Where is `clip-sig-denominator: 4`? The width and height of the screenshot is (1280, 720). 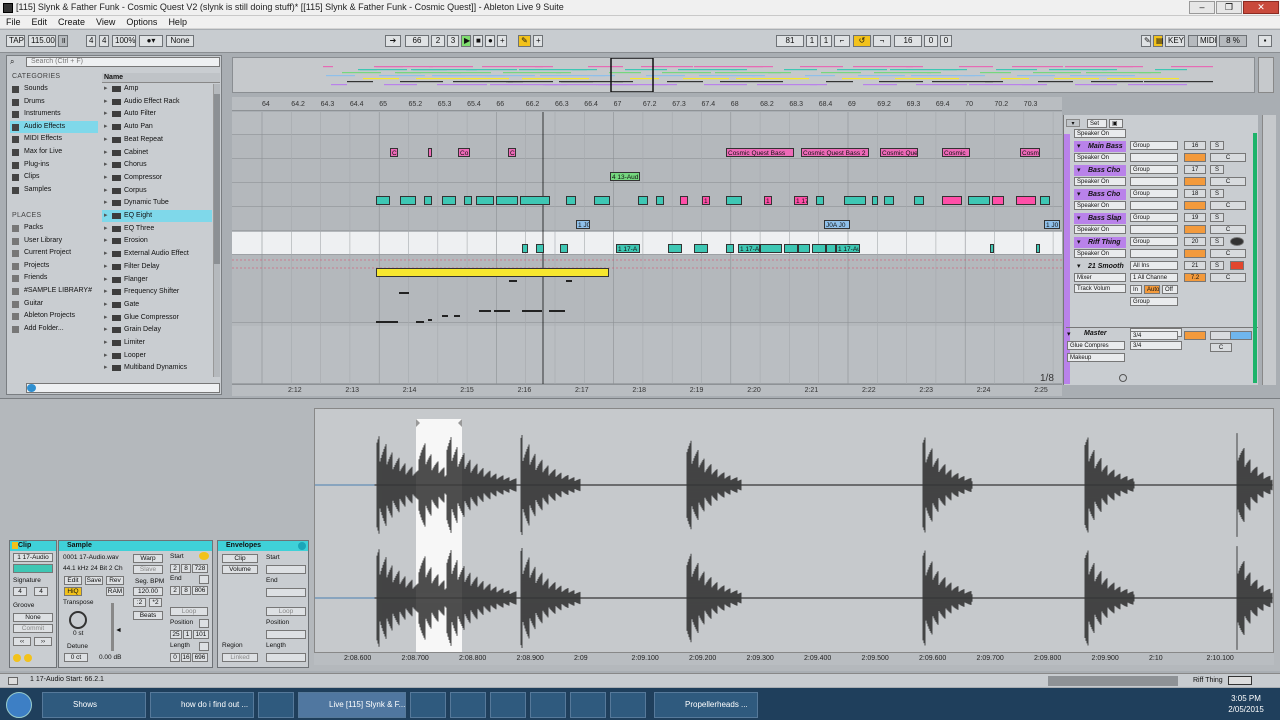 clip-sig-denominator: 4 is located at coordinates (41, 591).